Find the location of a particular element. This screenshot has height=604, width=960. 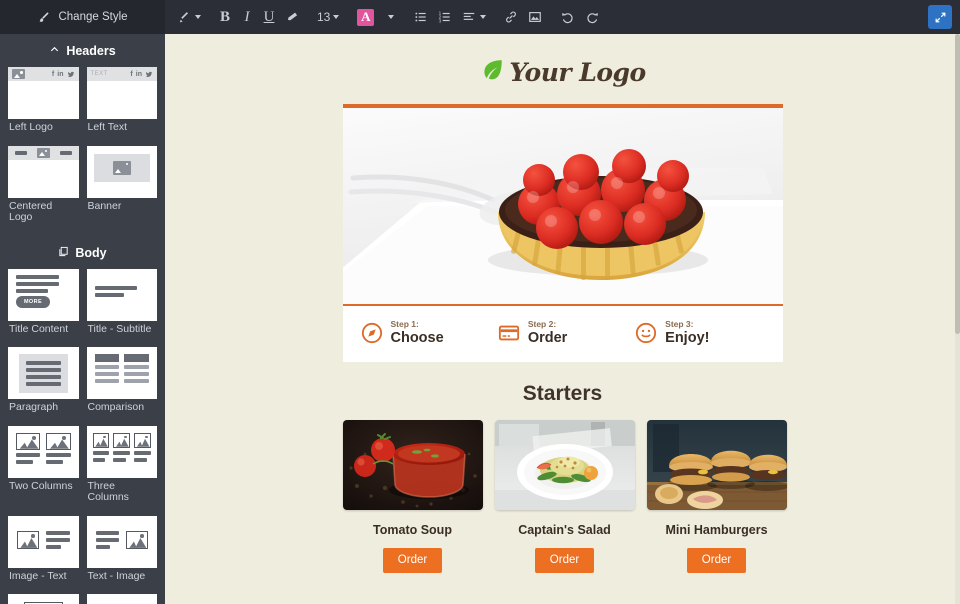

text-style-dropdown is located at coordinates (189, 17).